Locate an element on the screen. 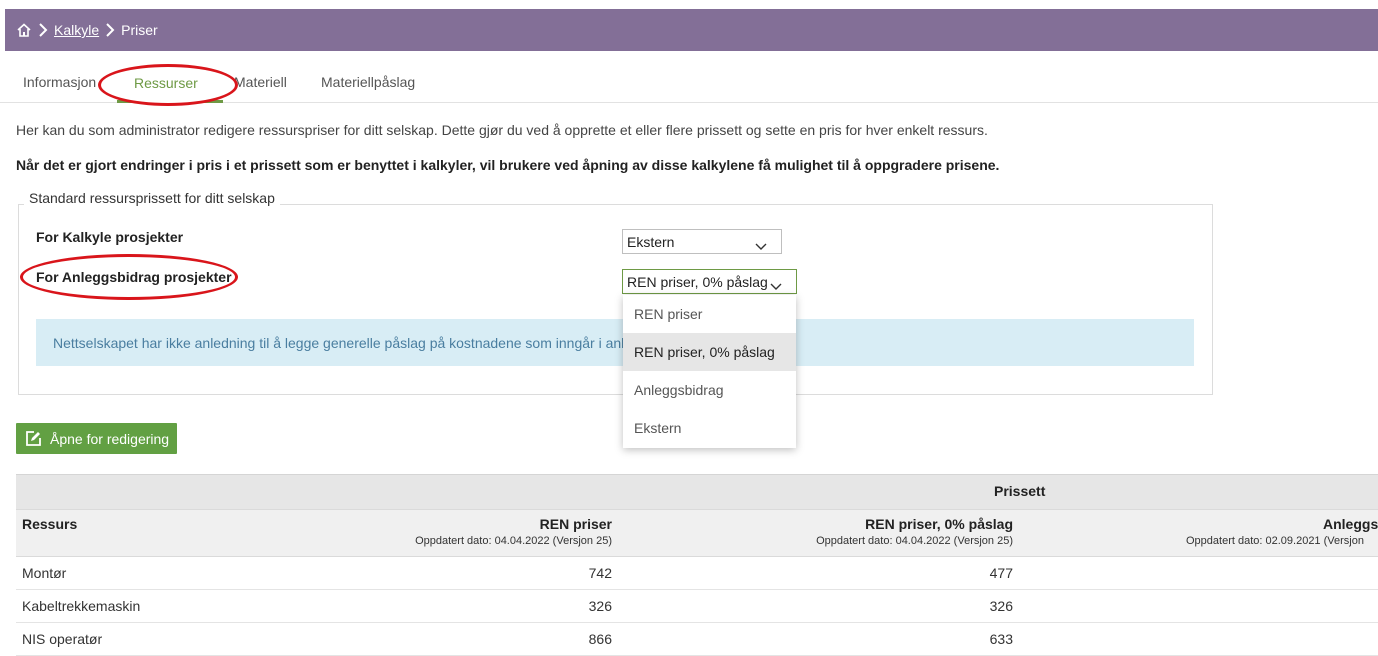  top-bar: Kalkyle Priser is located at coordinates (691, 30).